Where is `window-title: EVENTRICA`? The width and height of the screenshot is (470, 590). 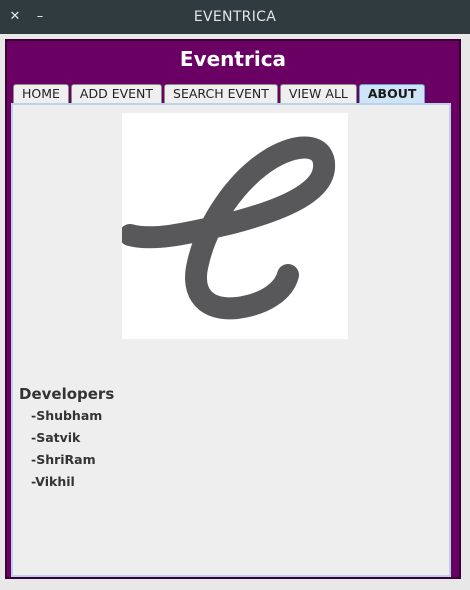
window-title: EVENTRICA is located at coordinates (235, 17).